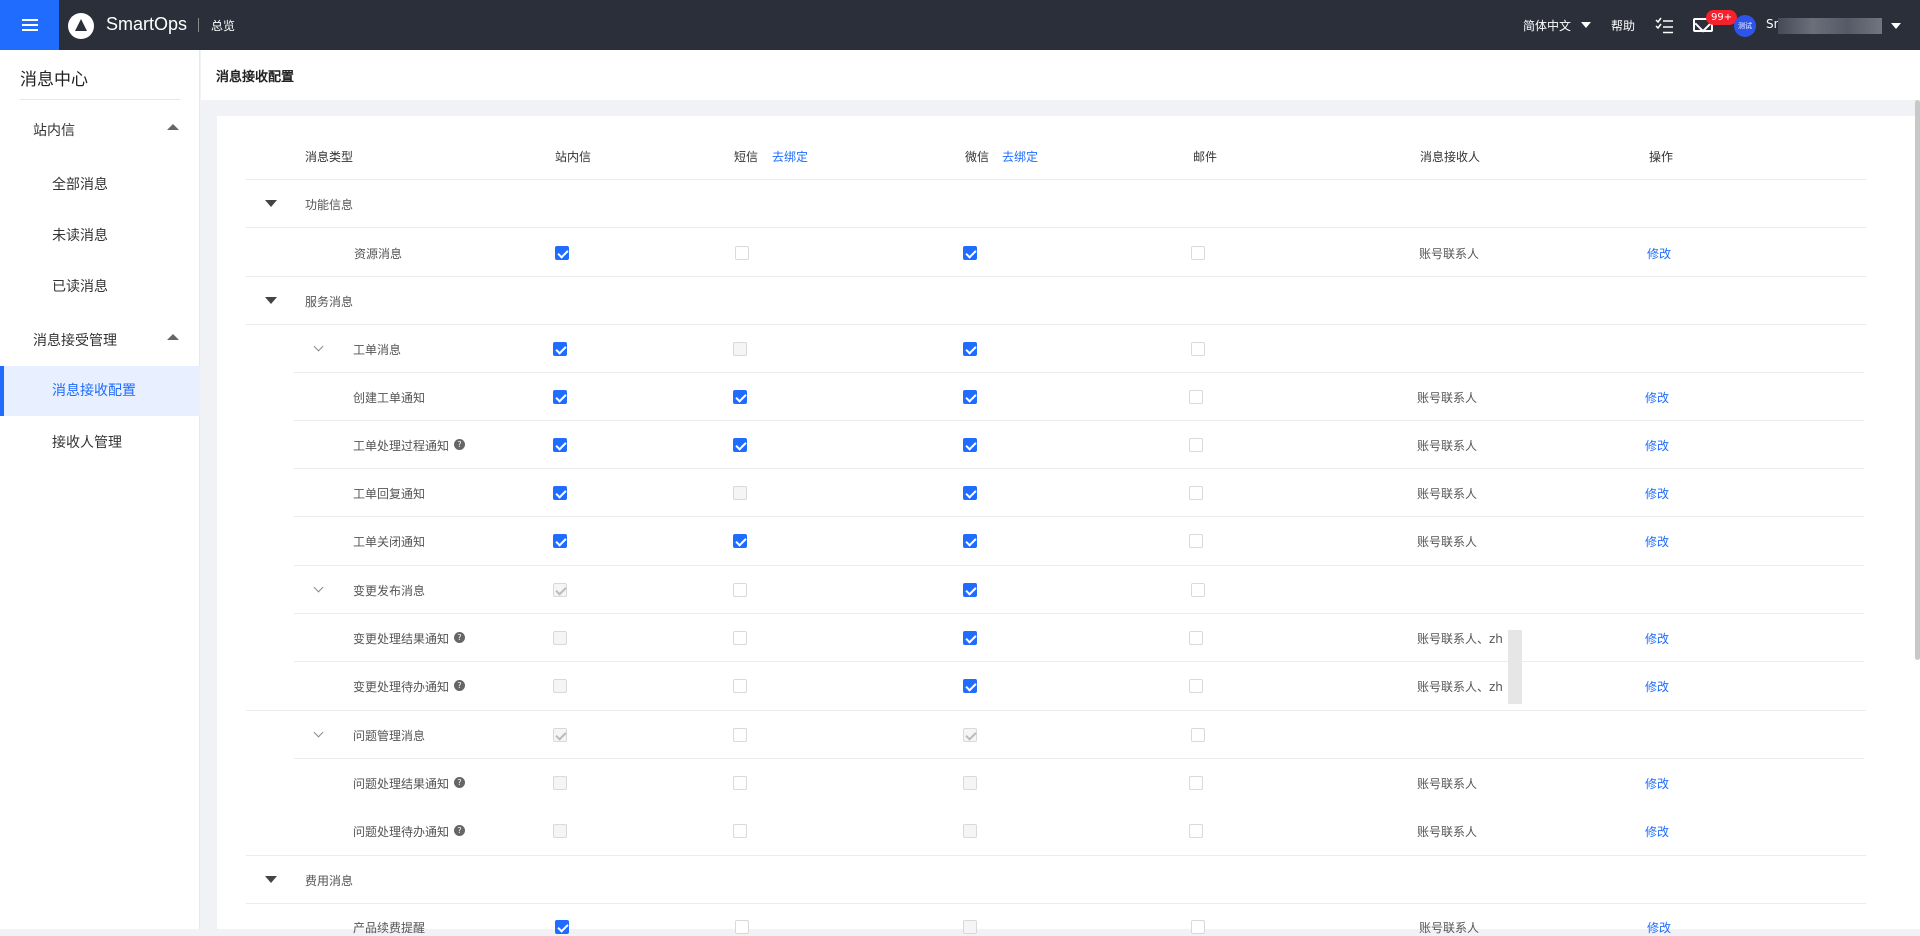 The image size is (1920, 936). I want to click on top-bar: SmartOps 总览 简体中文 帮助 99+ 测试 Sn, so click(960, 25).